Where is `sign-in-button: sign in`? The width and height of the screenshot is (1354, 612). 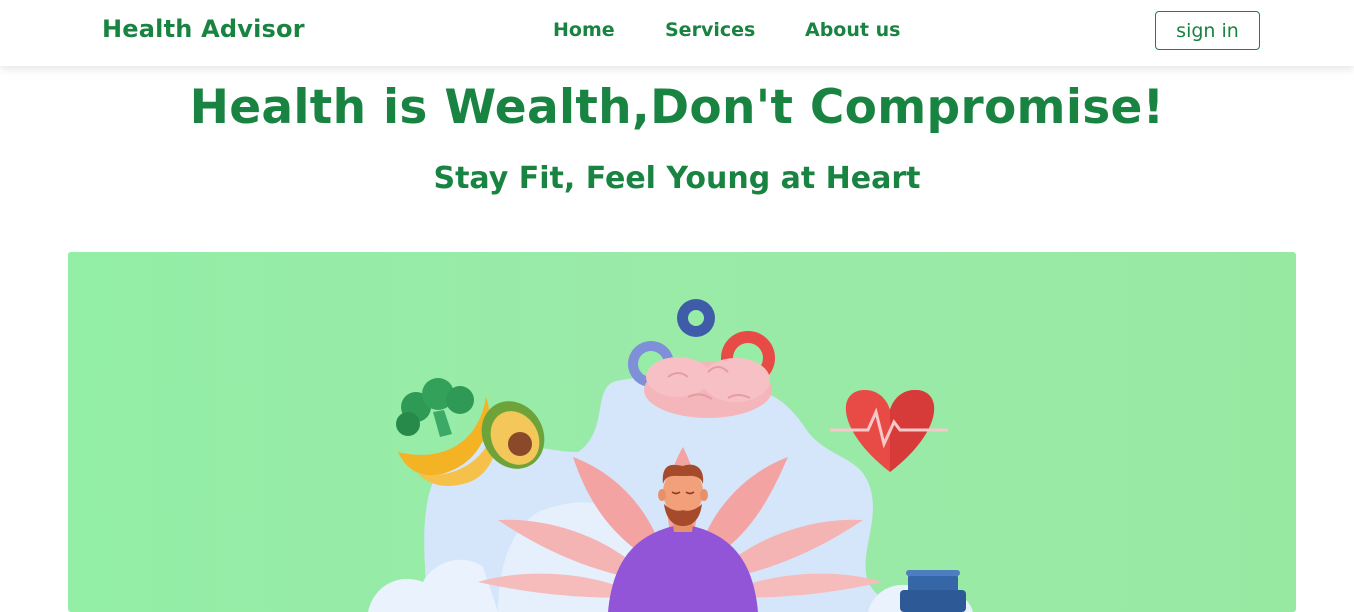
sign-in-button: sign in is located at coordinates (1207, 30).